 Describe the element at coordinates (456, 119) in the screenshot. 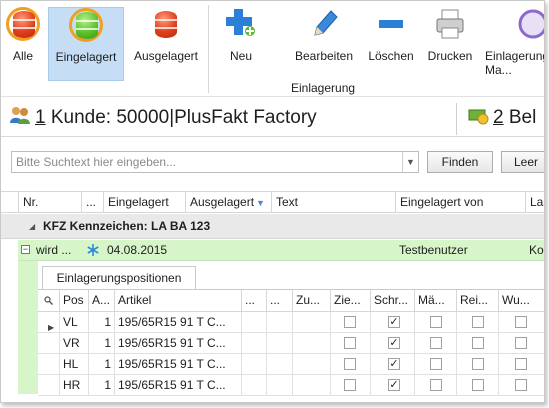

I see `customer-tab-separator` at that location.